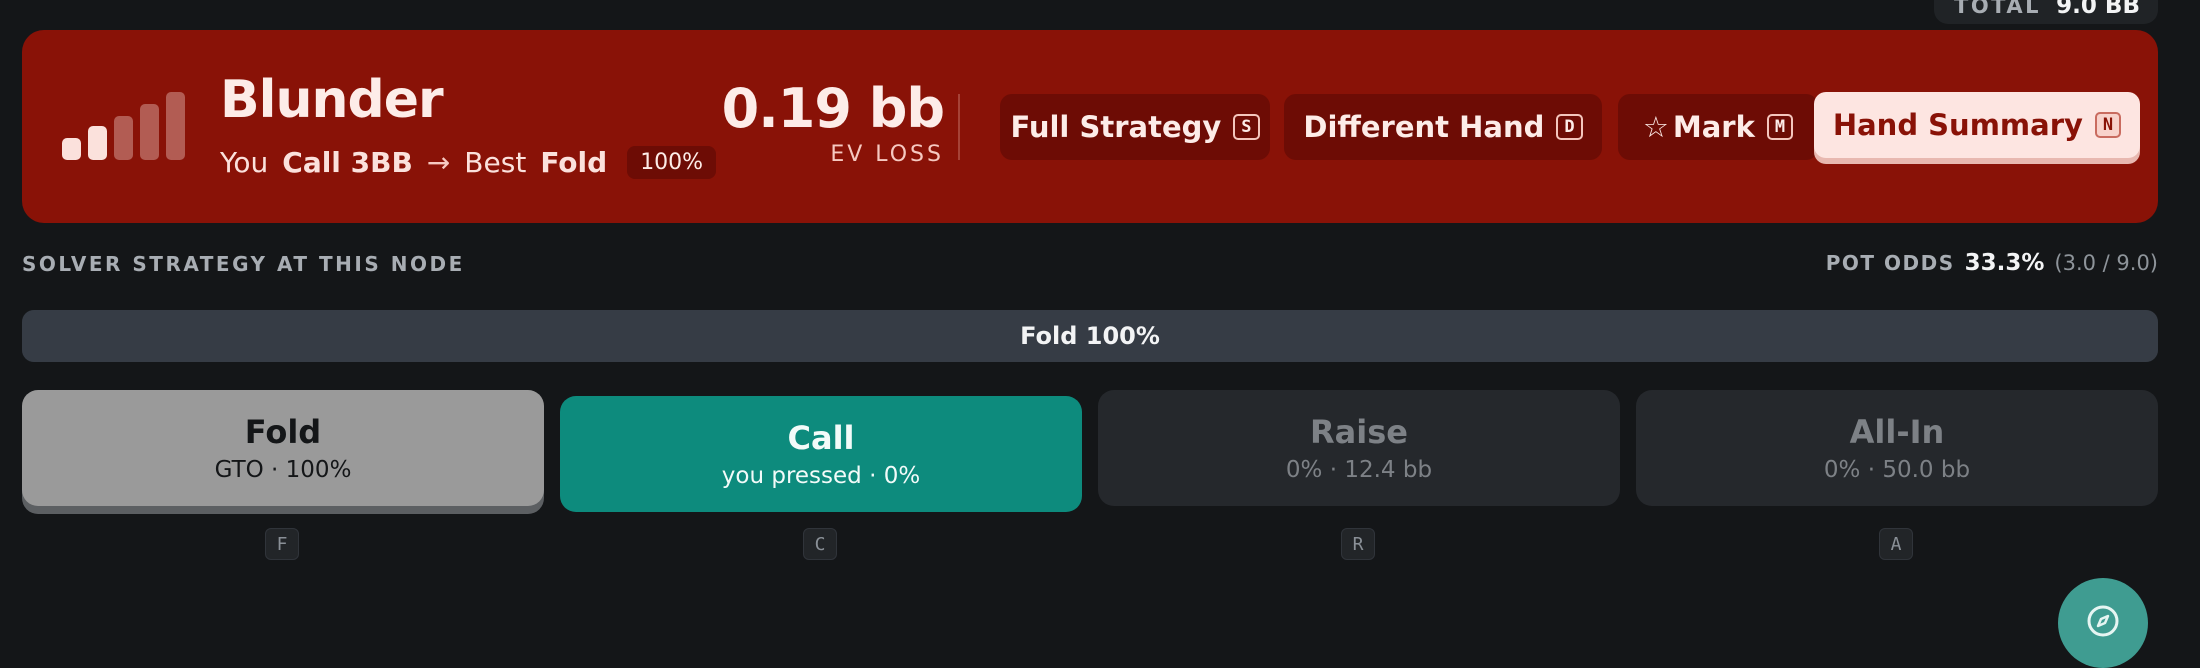 This screenshot has width=2200, height=668. Describe the element at coordinates (1116, 127) in the screenshot. I see `full-strategy-label: Full Strategy` at that location.